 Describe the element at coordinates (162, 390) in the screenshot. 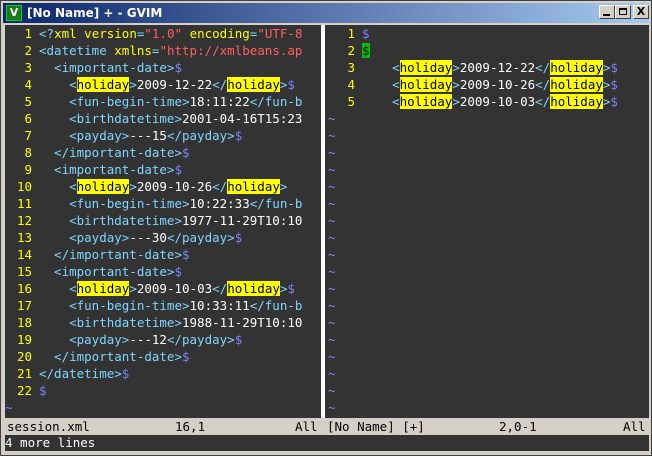

I see `buffer-line: 22 $` at that location.